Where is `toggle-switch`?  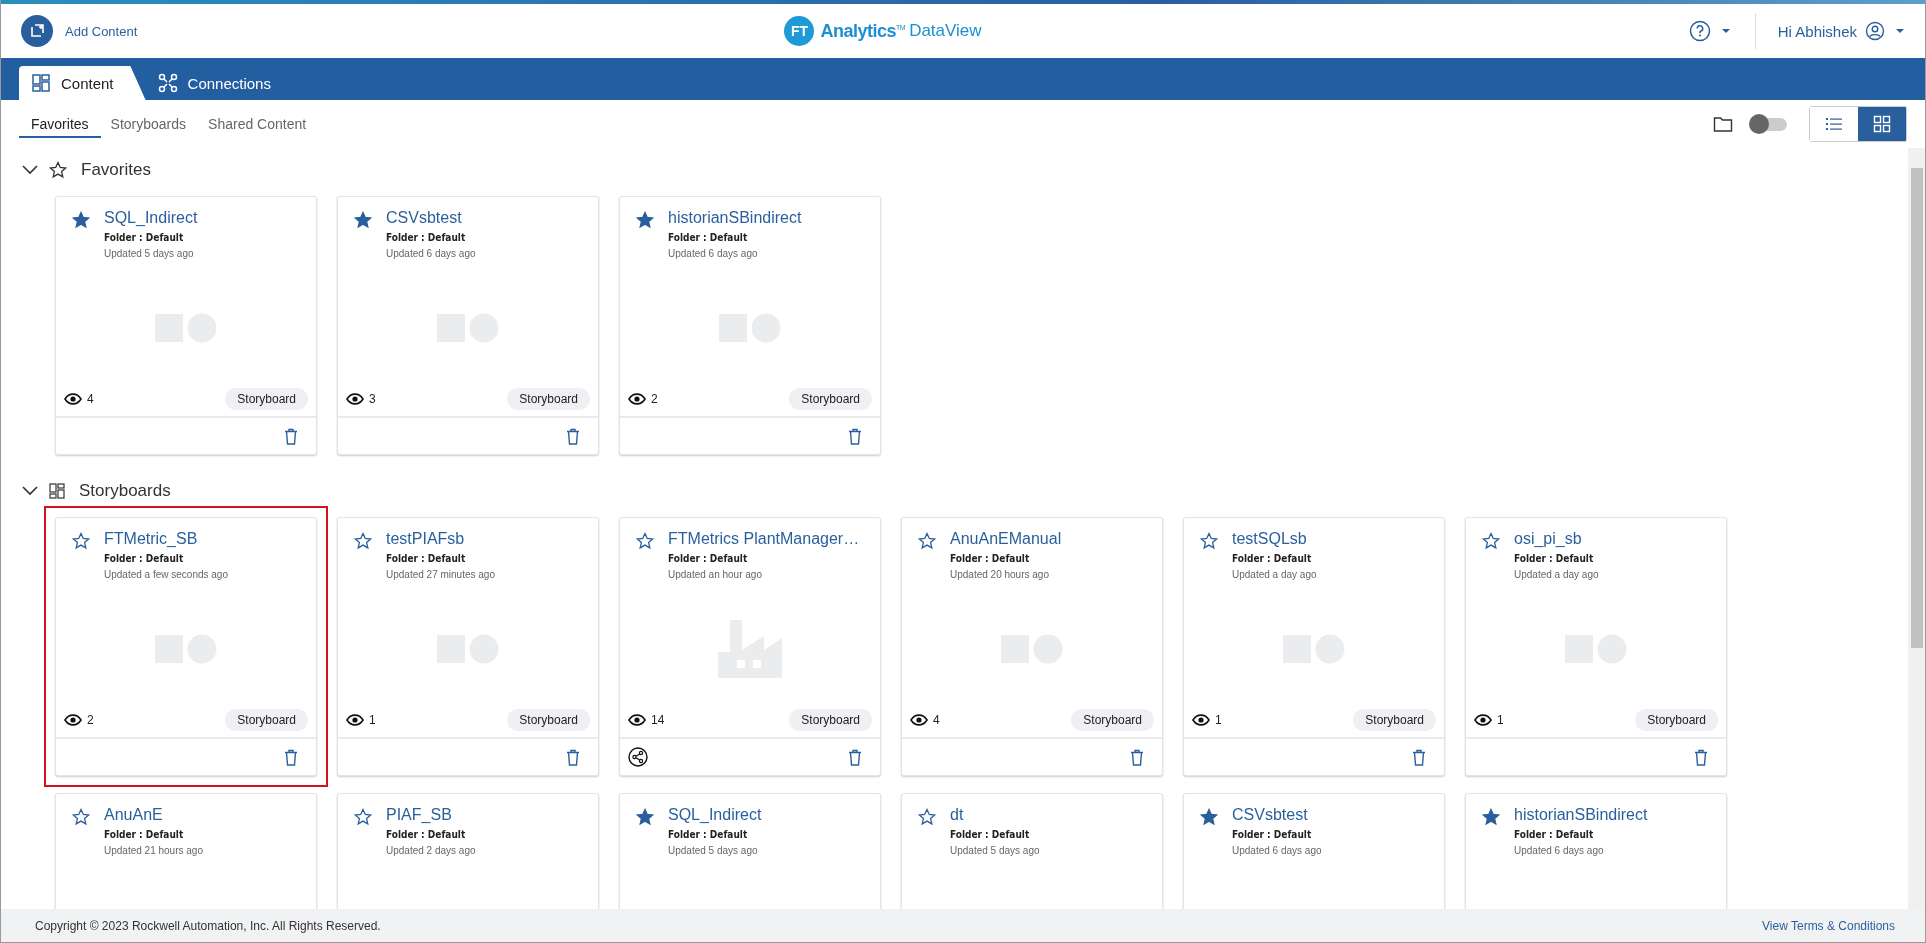
toggle-switch is located at coordinates (1768, 124).